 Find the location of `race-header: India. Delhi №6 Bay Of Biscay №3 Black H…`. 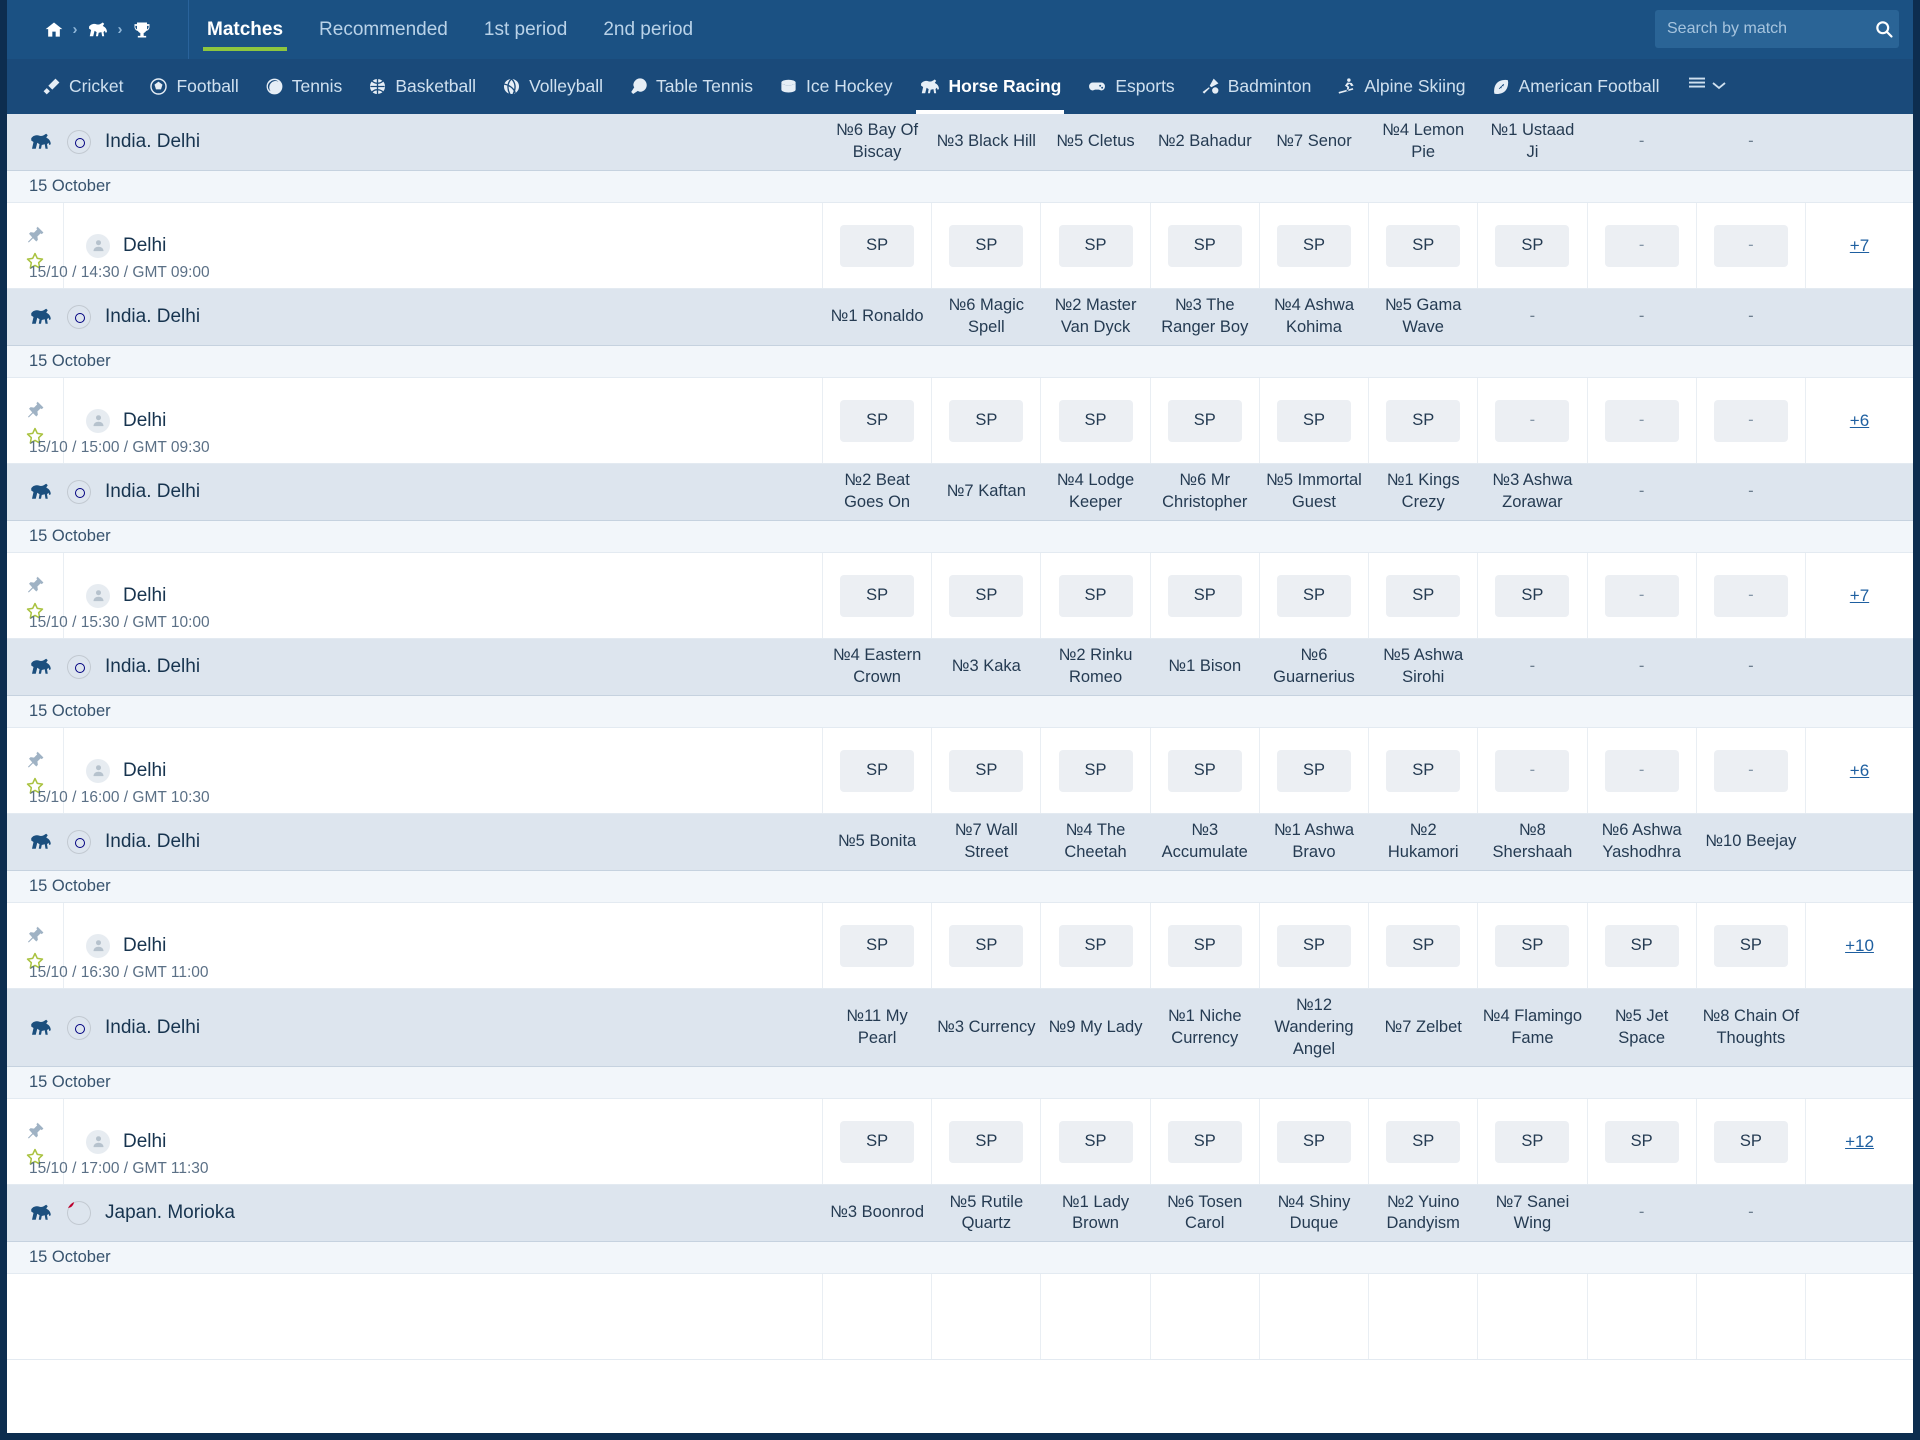

race-header: India. Delhi №6 Bay Of Biscay №3 Black H… is located at coordinates (960, 142).